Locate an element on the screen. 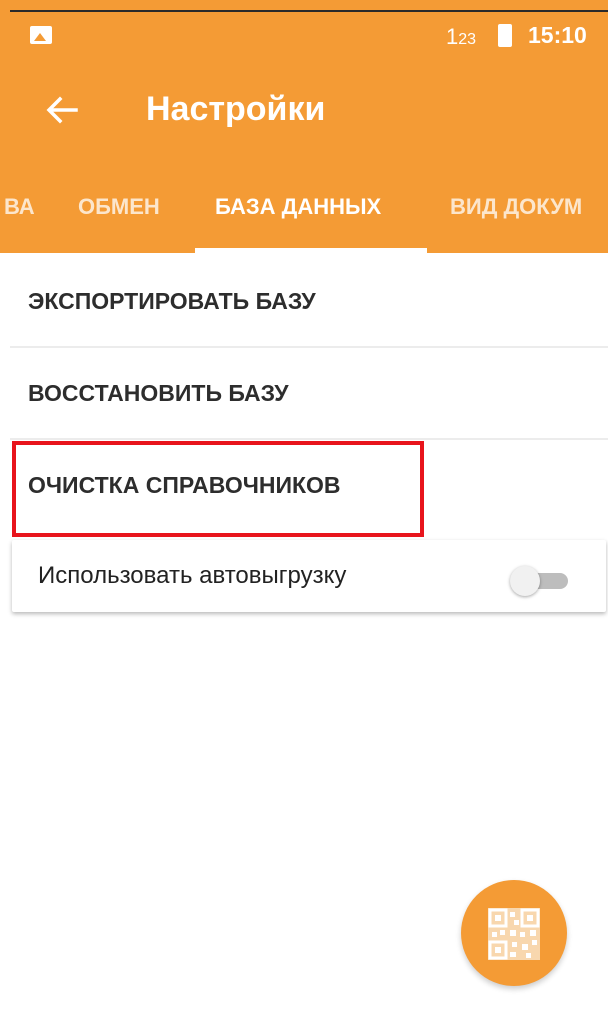 The image size is (608, 1009). tab-database: БАЗА ДАННЫХ is located at coordinates (298, 207).